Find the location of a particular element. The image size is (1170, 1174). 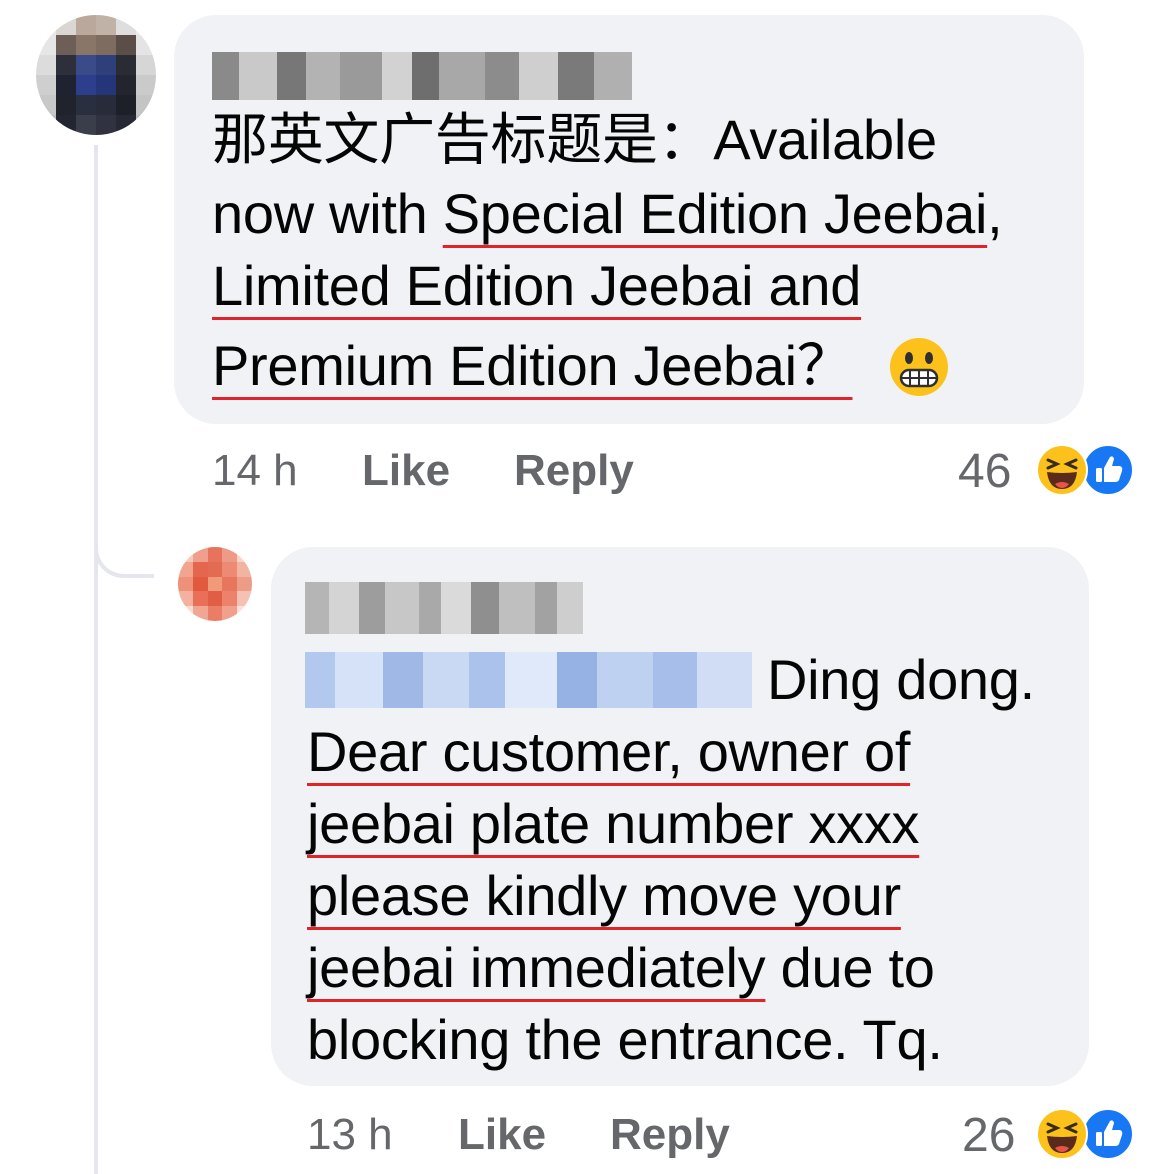

comment-text-line: now with Special Edition Jeebai, is located at coordinates (607, 213).